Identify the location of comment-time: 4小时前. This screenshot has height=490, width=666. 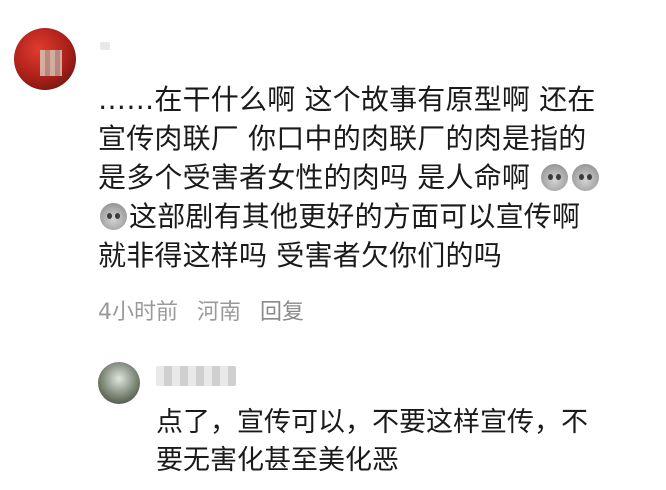
(138, 312).